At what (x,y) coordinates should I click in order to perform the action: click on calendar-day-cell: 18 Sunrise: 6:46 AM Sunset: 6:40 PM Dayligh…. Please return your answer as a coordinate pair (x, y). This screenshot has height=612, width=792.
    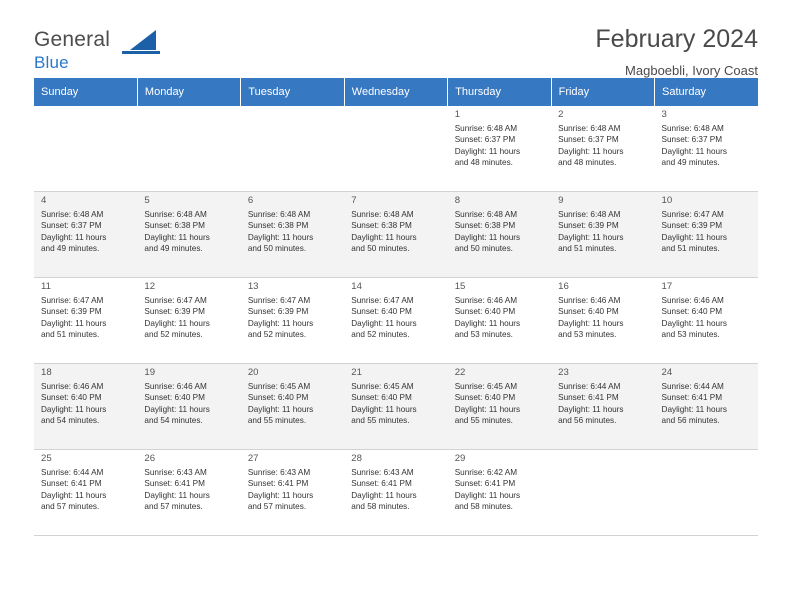
    Looking at the image, I should click on (86, 406).